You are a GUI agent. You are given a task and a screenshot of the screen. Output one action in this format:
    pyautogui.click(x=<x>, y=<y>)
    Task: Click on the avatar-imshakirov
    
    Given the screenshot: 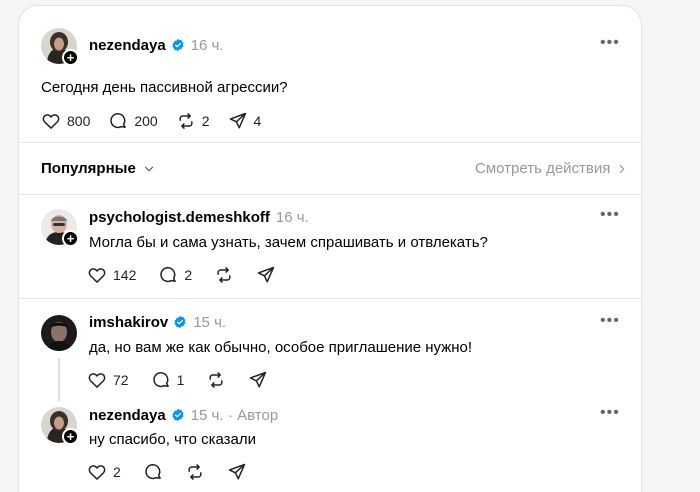 What is the action you would take?
    pyautogui.click(x=59, y=333)
    